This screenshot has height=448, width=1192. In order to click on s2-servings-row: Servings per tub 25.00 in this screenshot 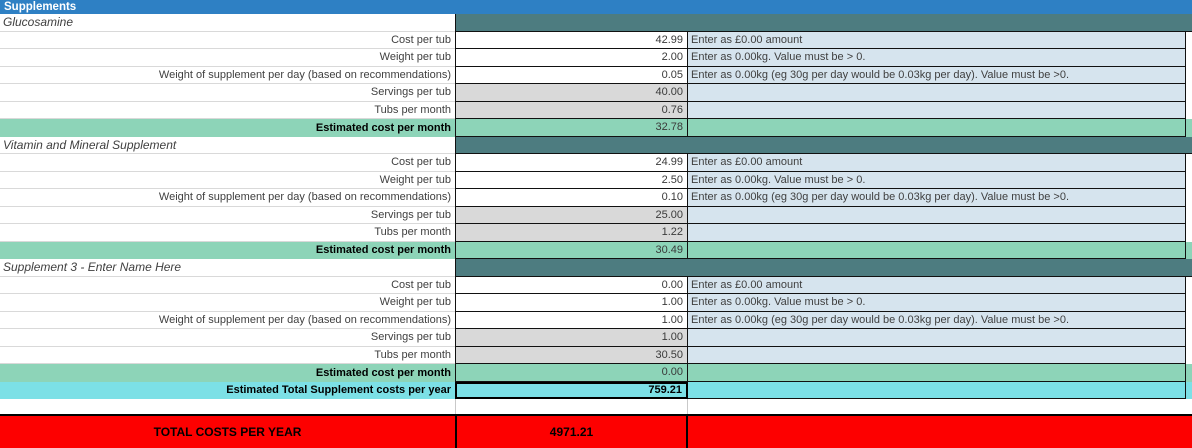, I will do `click(596, 215)`.